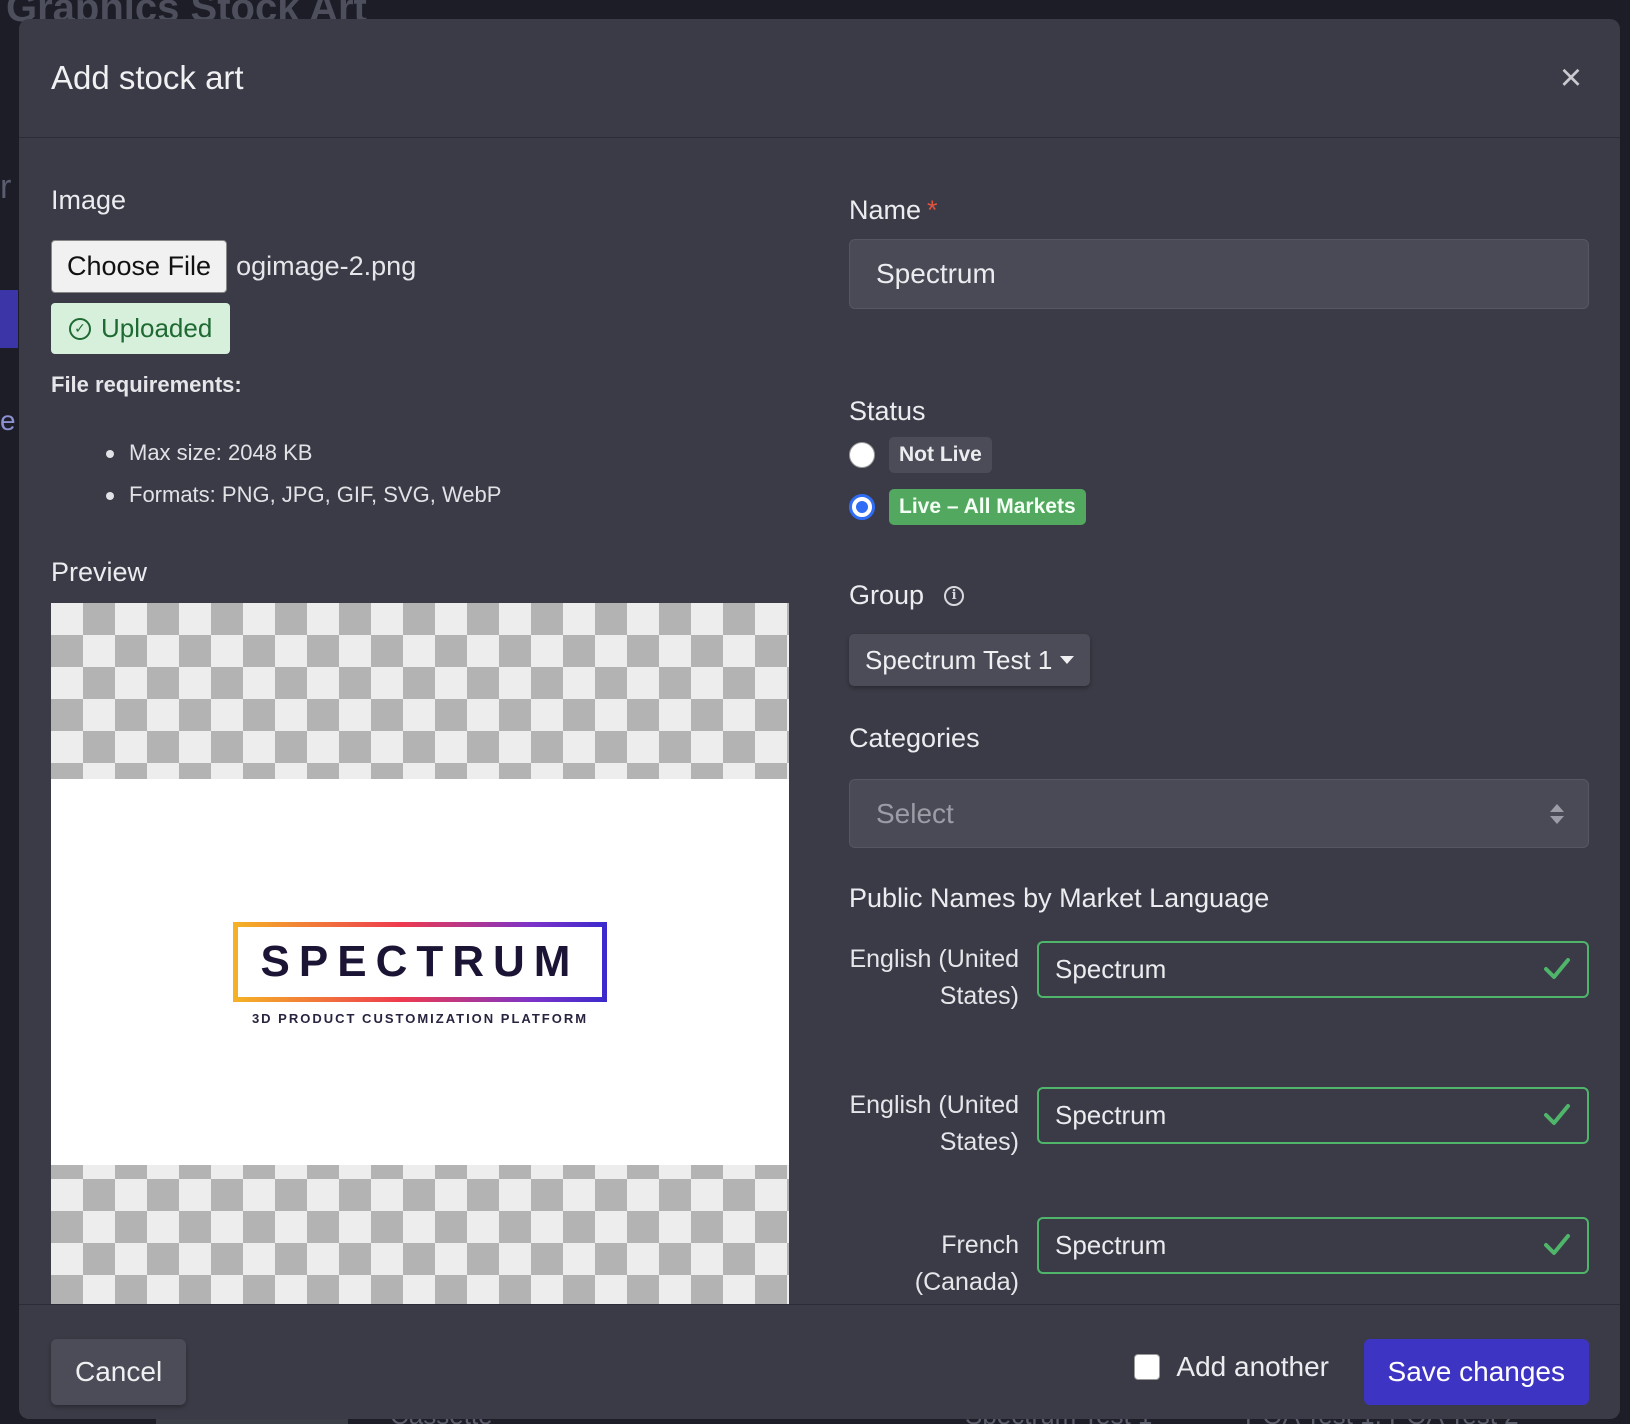 The width and height of the screenshot is (1630, 1424). Describe the element at coordinates (1219, 274) in the screenshot. I see `name-input: Spectrum` at that location.